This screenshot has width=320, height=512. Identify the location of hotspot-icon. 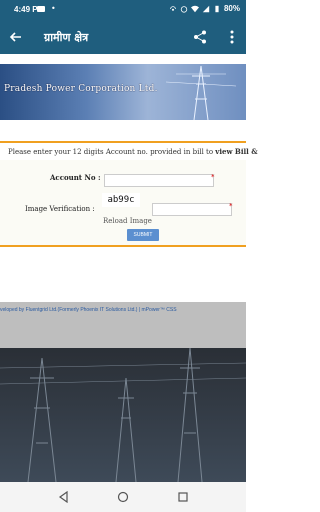
(173, 8).